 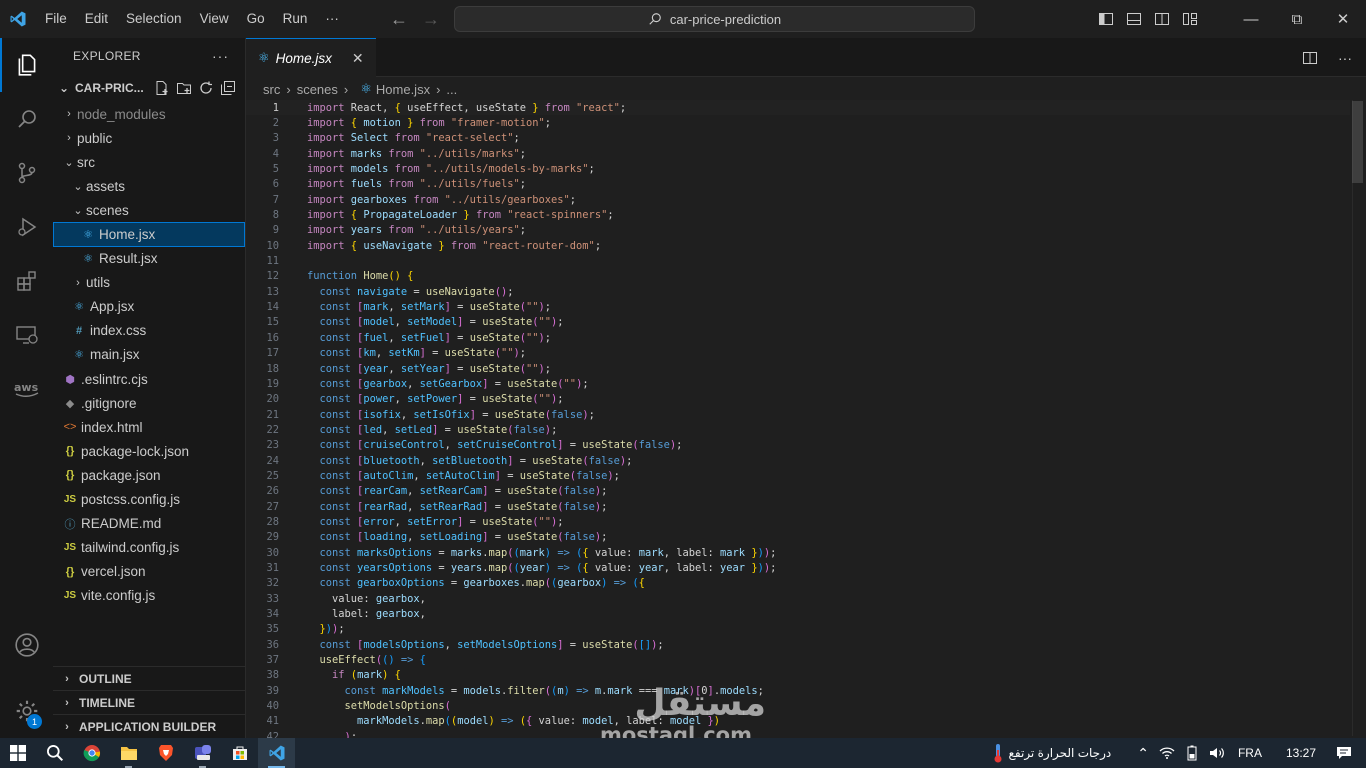 I want to click on timeline-panel-header: › TIMELINE, so click(x=149, y=702).